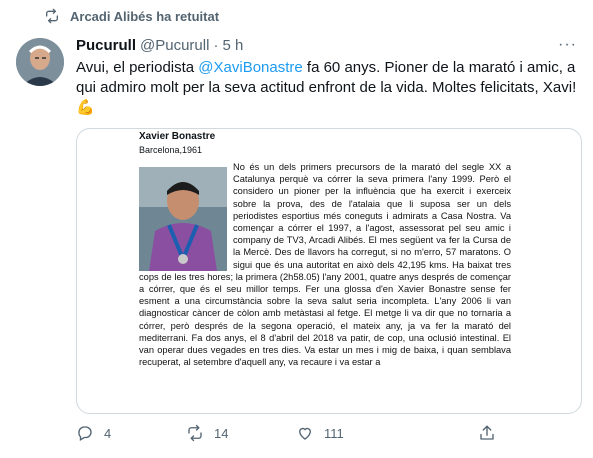 The height and width of the screenshot is (458, 593). What do you see at coordinates (487, 433) in the screenshot?
I see `share-icon` at bounding box center [487, 433].